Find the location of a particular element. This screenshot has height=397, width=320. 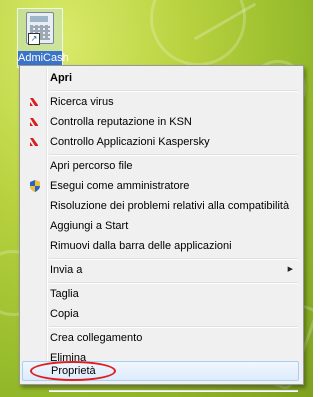

desktop-shortcut-label: AdmiCash is located at coordinates (43, 58).